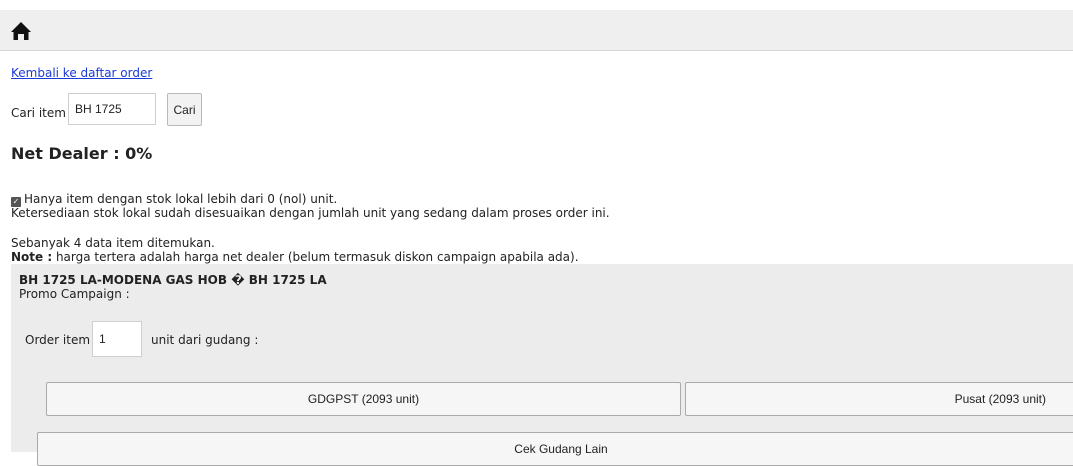 This screenshot has height=466, width=1073. I want to click on net-dealer-heading: Net Dealer : 0%, so click(82, 153).